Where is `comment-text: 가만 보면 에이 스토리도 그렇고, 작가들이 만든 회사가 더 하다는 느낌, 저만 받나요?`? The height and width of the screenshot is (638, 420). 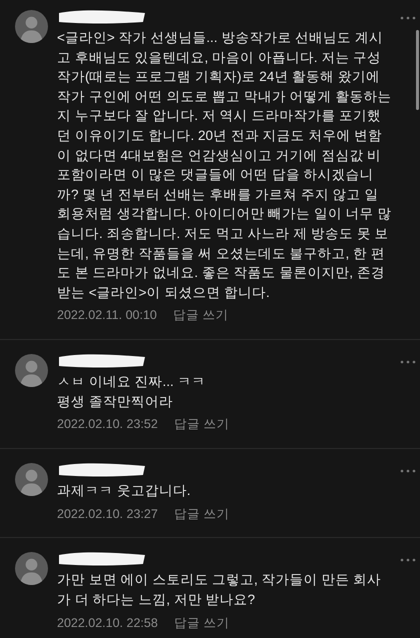
comment-text: 가만 보면 에이 스토리도 그렇고, 작가들이 만든 회사가 더 하다는 느낌, 저만 받나요? is located at coordinates (219, 590).